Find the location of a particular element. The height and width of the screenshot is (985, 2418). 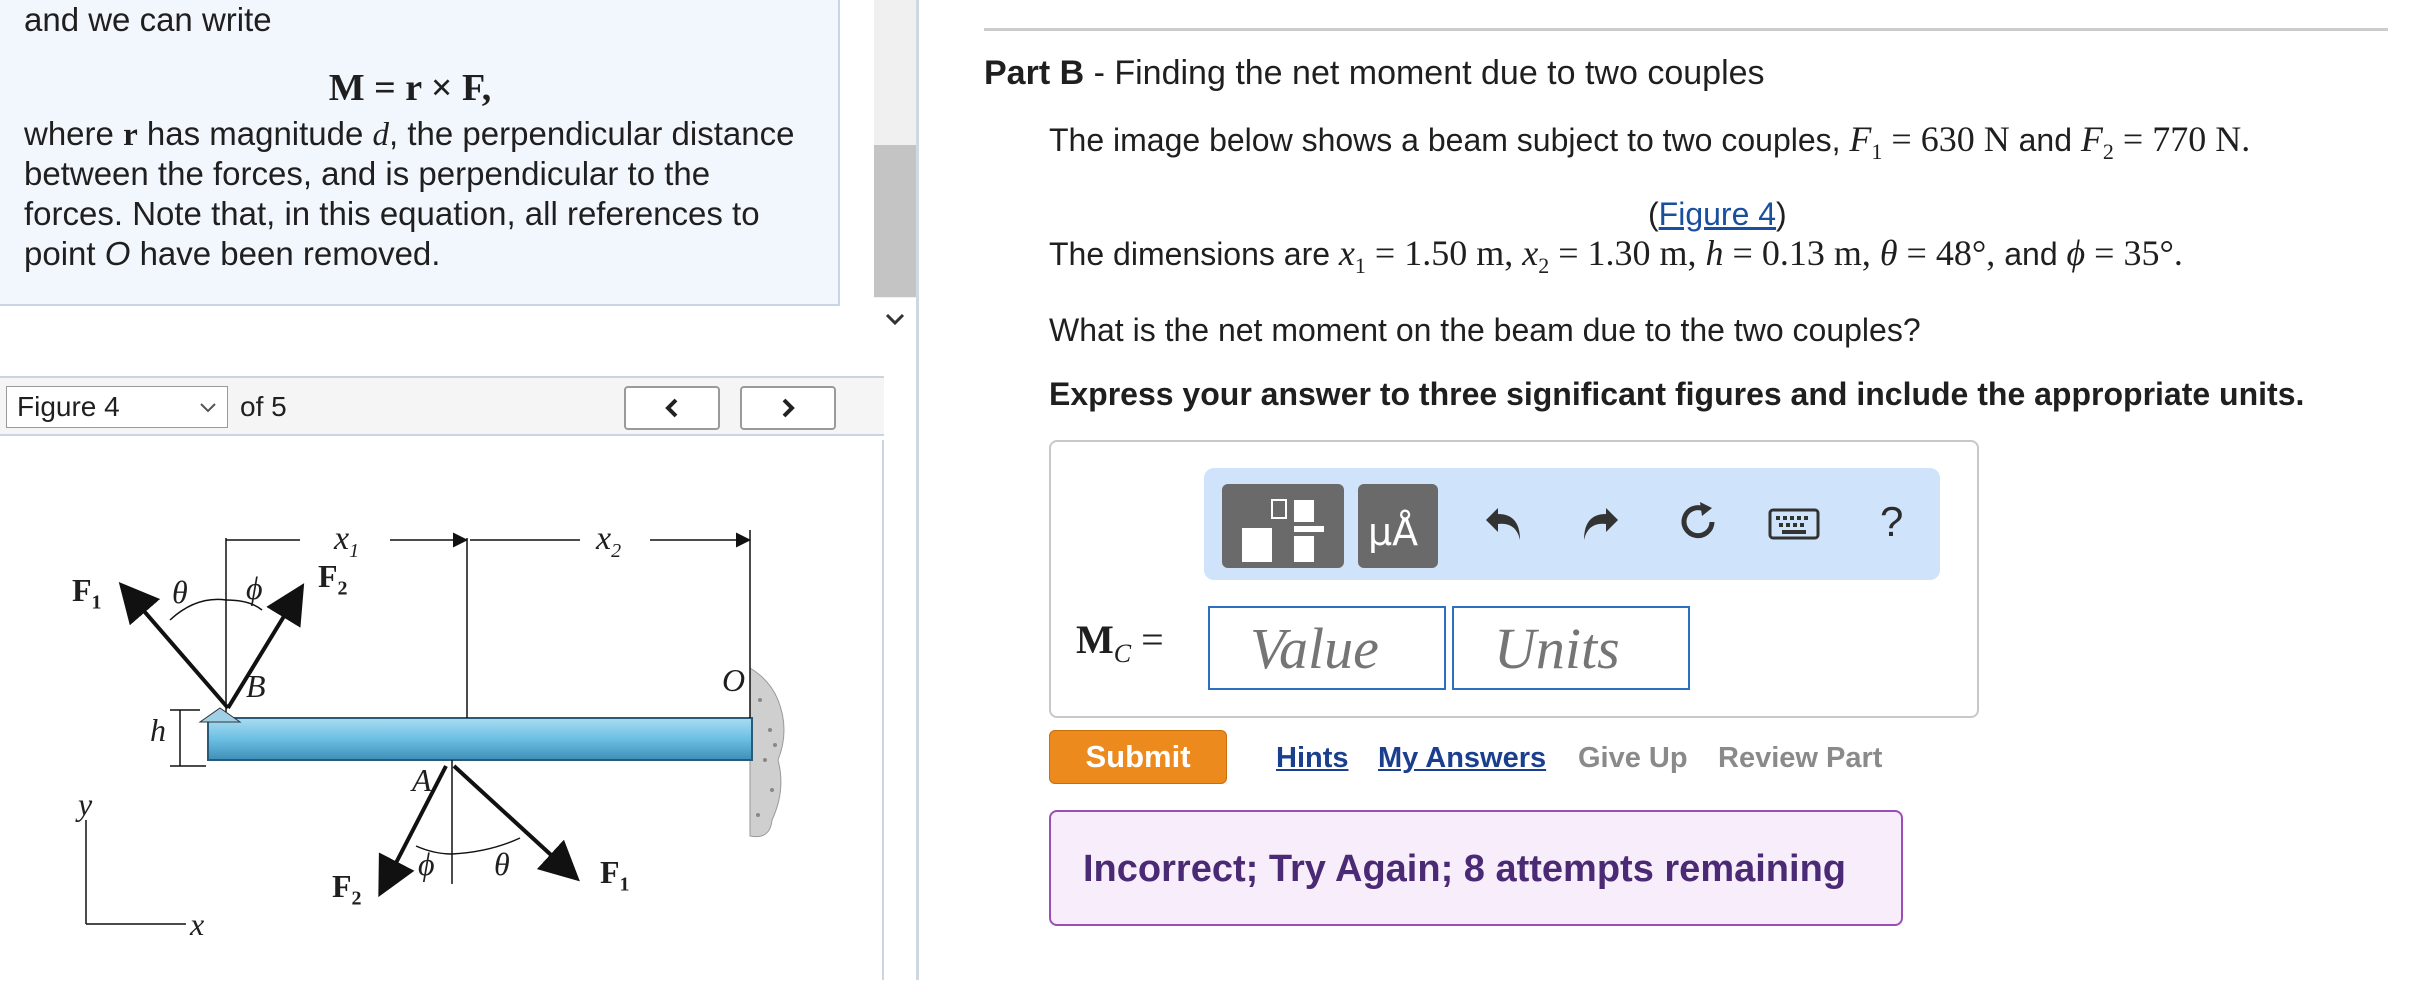

keyboard-button is located at coordinates (1794, 529).